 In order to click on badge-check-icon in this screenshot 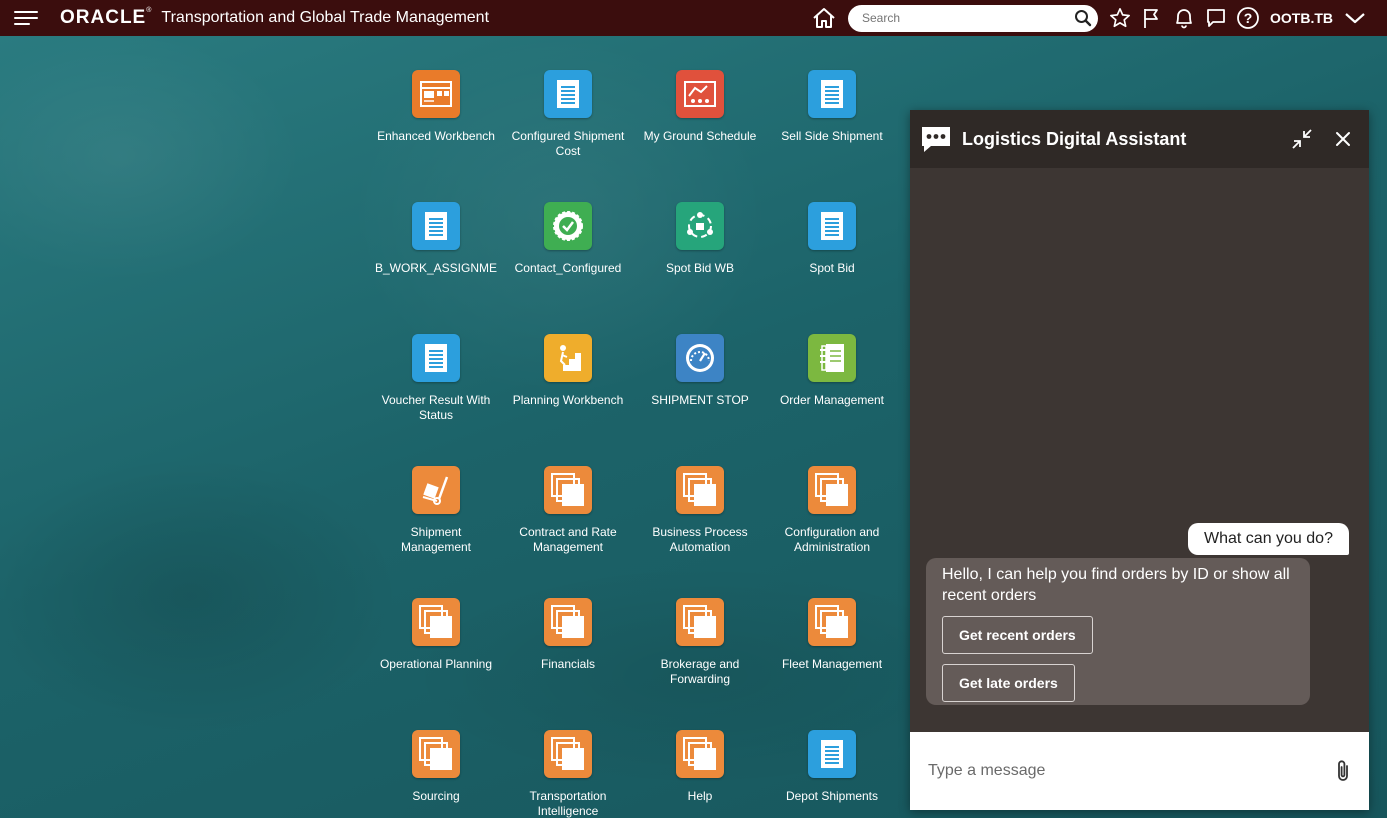, I will do `click(568, 226)`.